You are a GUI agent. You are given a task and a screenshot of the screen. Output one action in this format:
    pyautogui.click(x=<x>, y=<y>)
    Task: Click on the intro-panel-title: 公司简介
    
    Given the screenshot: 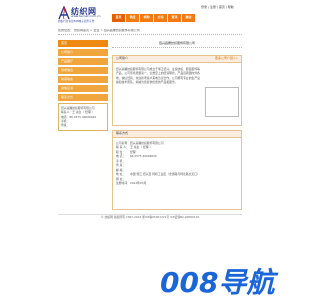 What is the action you would take?
    pyautogui.click(x=122, y=58)
    